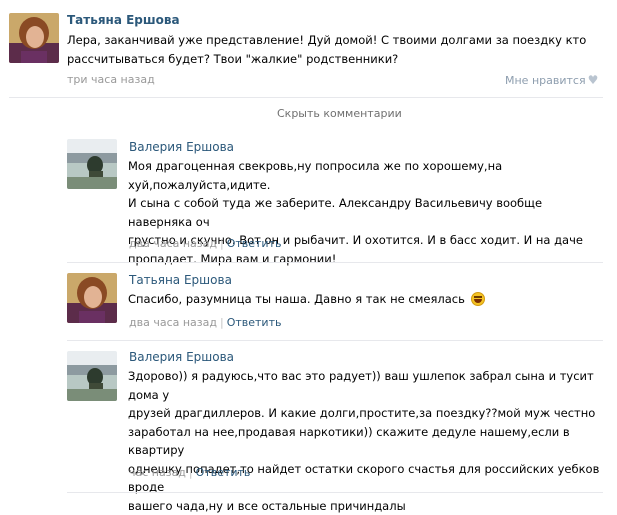 This screenshot has width=617, height=515. What do you see at coordinates (111, 79) in the screenshot?
I see `comment-time: три часа назад` at bounding box center [111, 79].